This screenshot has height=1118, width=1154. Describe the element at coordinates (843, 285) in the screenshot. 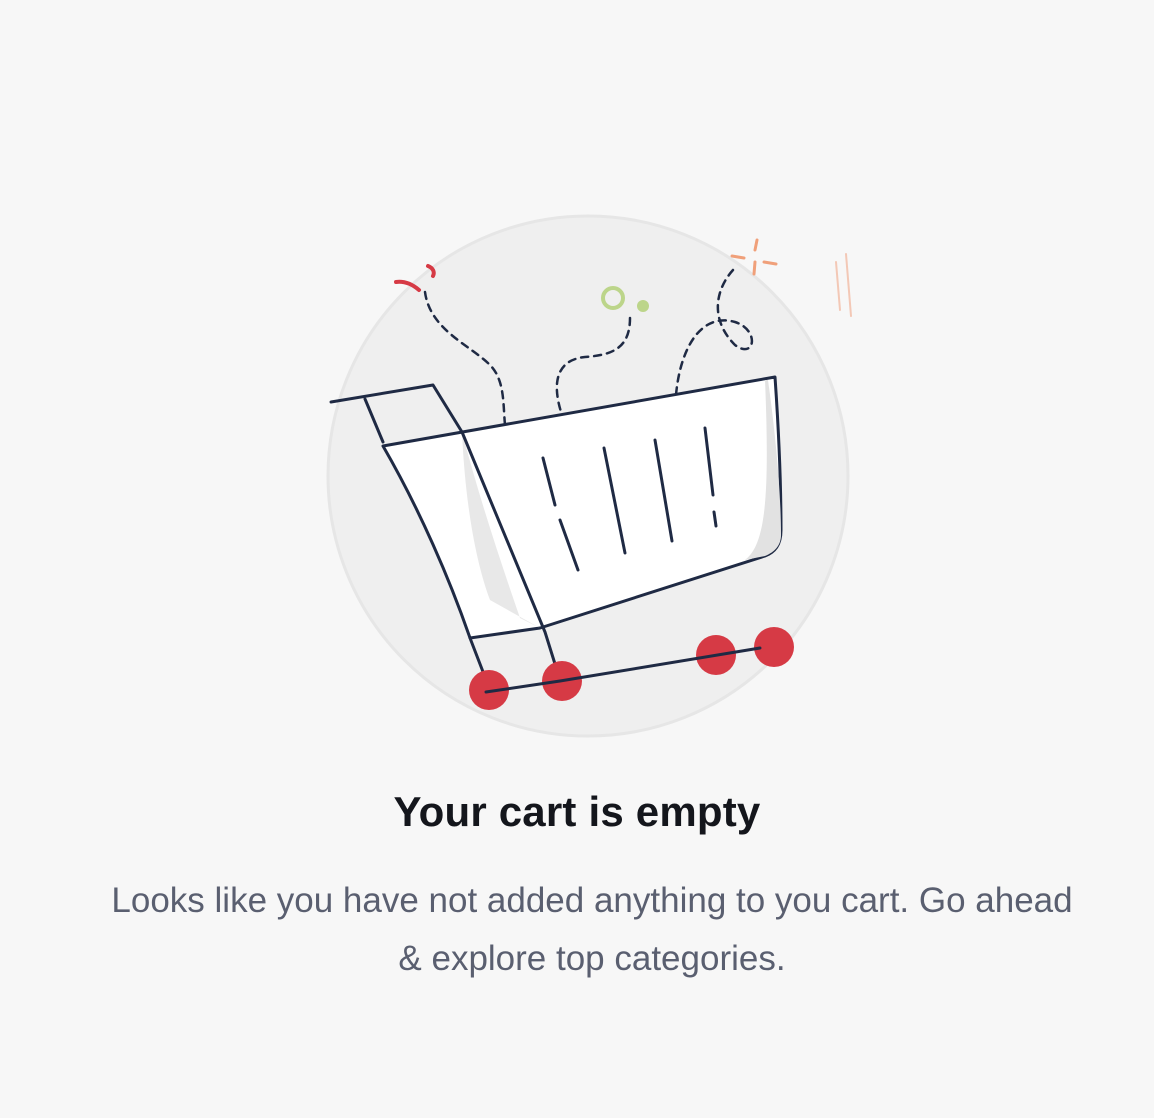

I see `light-streaks-icon` at that location.